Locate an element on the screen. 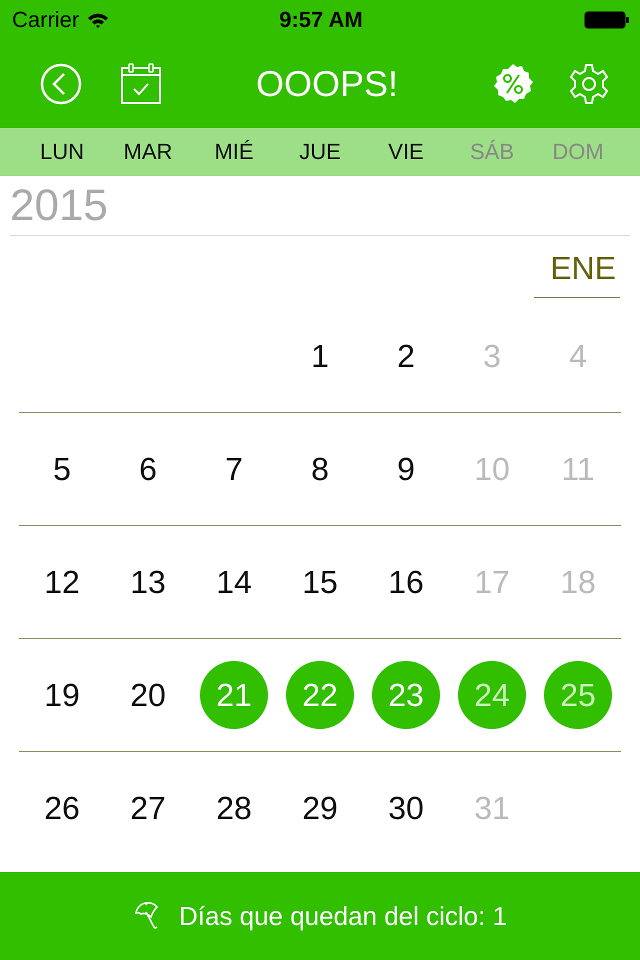 The height and width of the screenshot is (960, 640). weekday-label: SÁB is located at coordinates (492, 152).